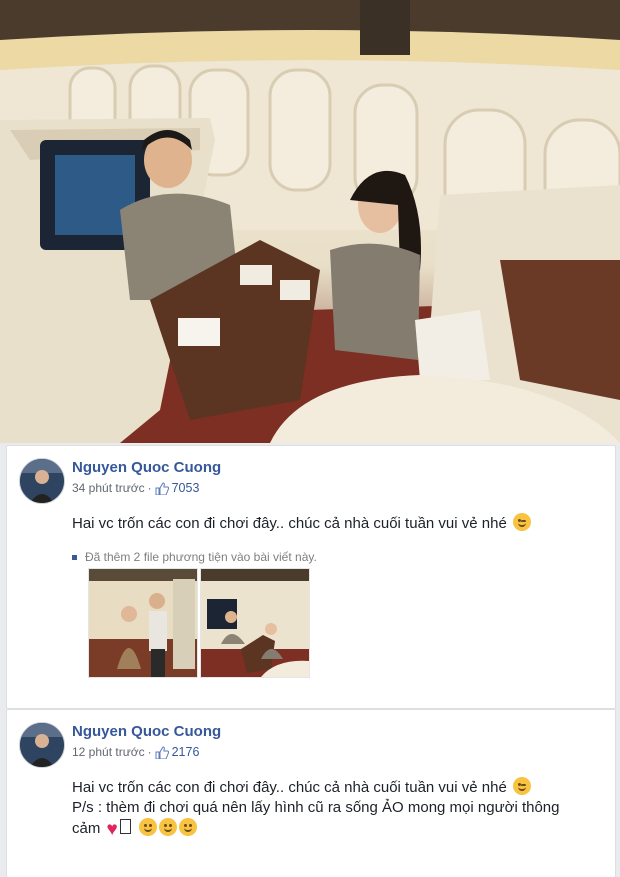 The image size is (620, 877). Describe the element at coordinates (125, 826) in the screenshot. I see `missing-glyph-icon` at that location.